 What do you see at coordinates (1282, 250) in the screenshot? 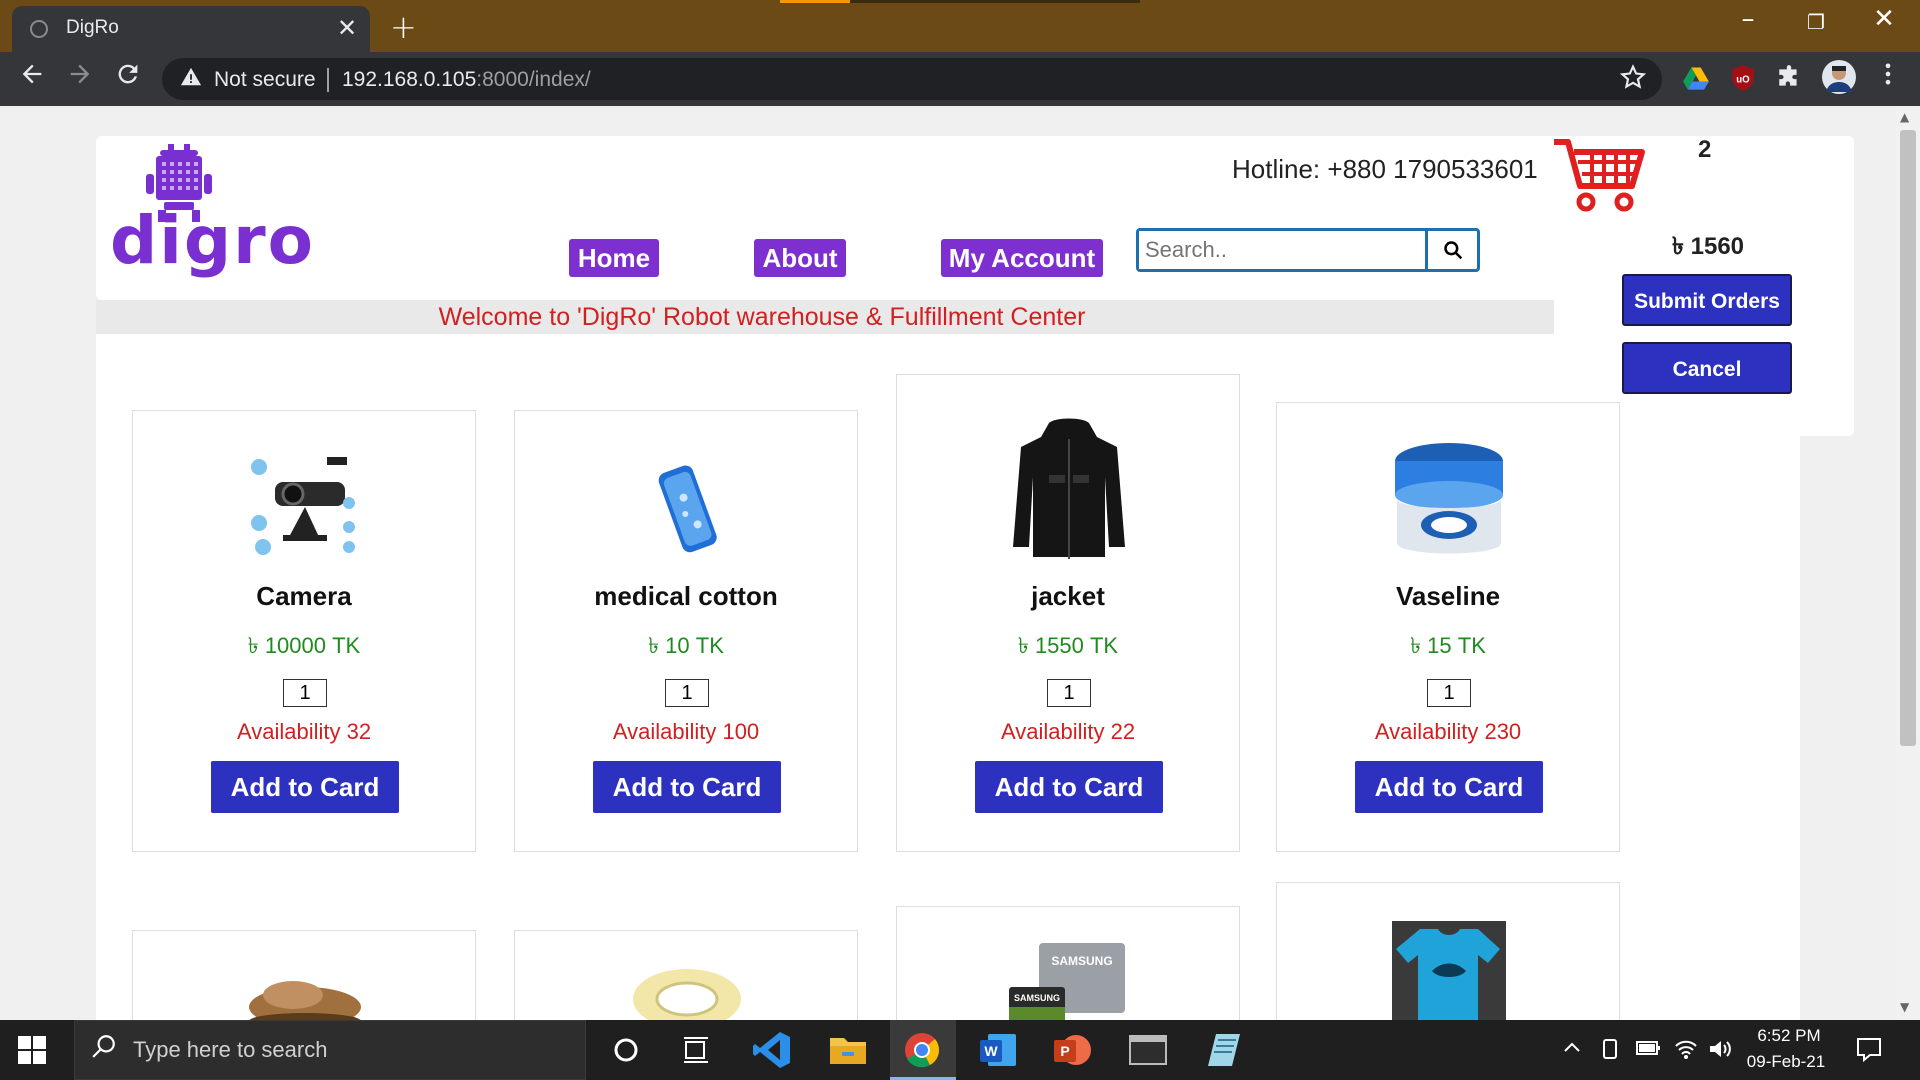
I see `search-input` at bounding box center [1282, 250].